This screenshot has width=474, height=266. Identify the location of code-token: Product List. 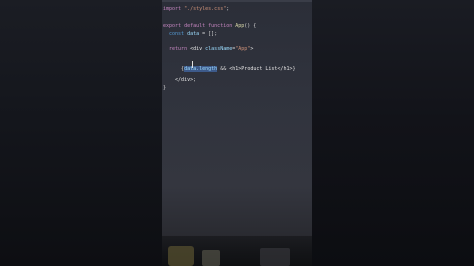
(259, 69).